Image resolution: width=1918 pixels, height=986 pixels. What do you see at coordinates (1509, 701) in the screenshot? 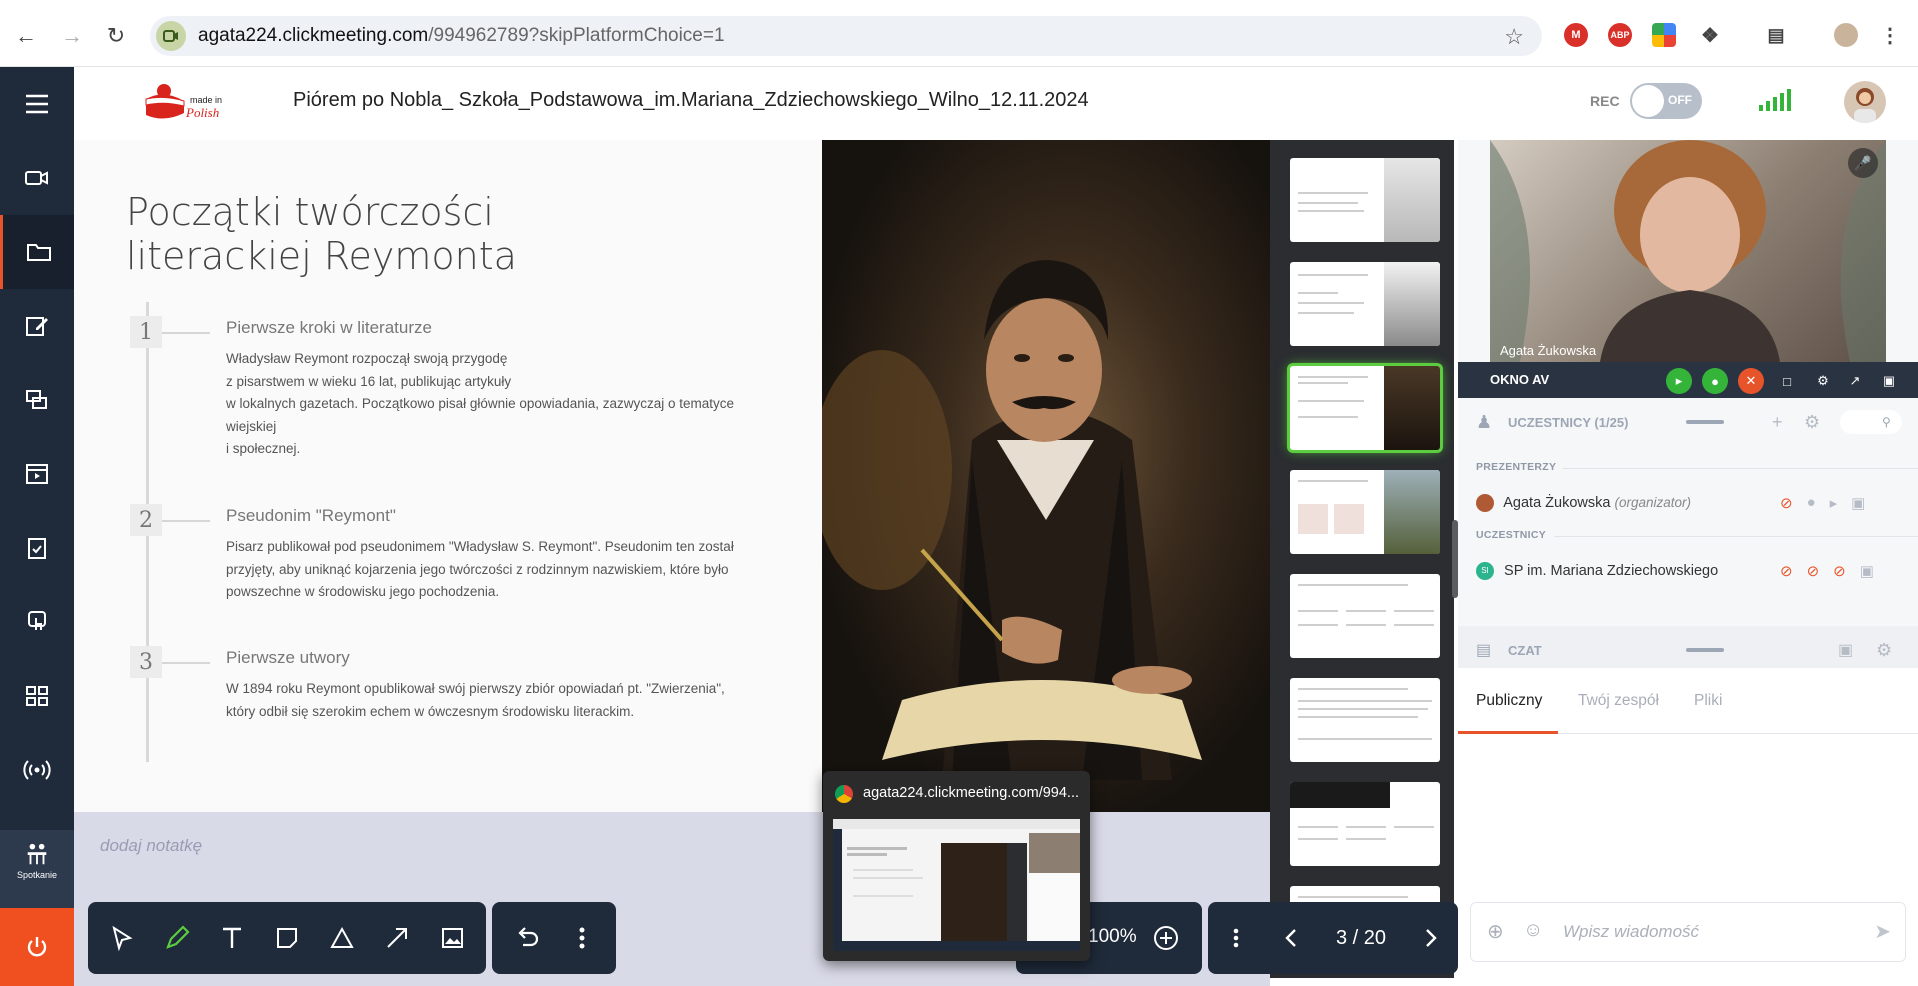
I see `tab-public: Publiczny` at bounding box center [1509, 701].